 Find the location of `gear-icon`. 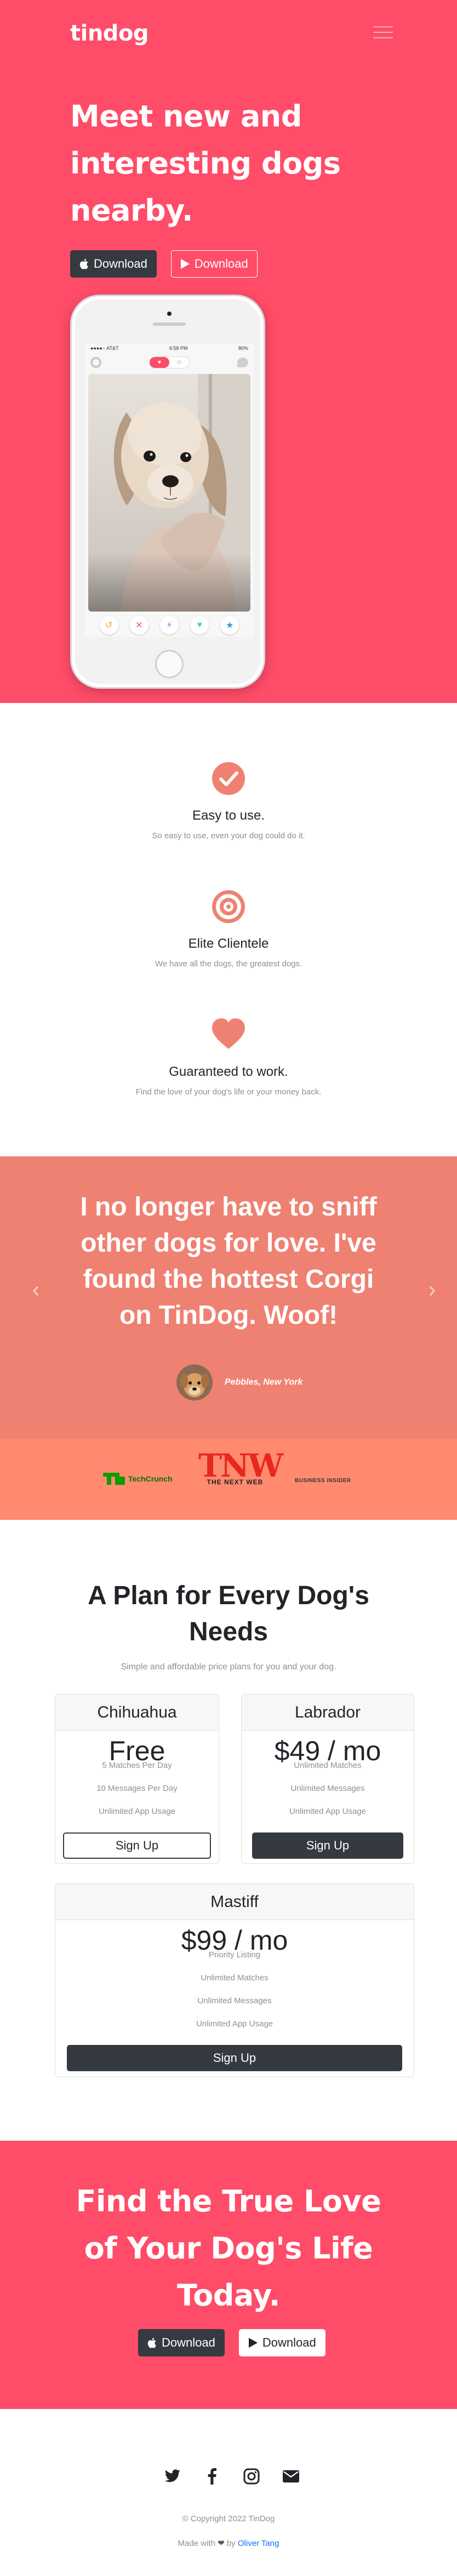

gear-icon is located at coordinates (96, 362).